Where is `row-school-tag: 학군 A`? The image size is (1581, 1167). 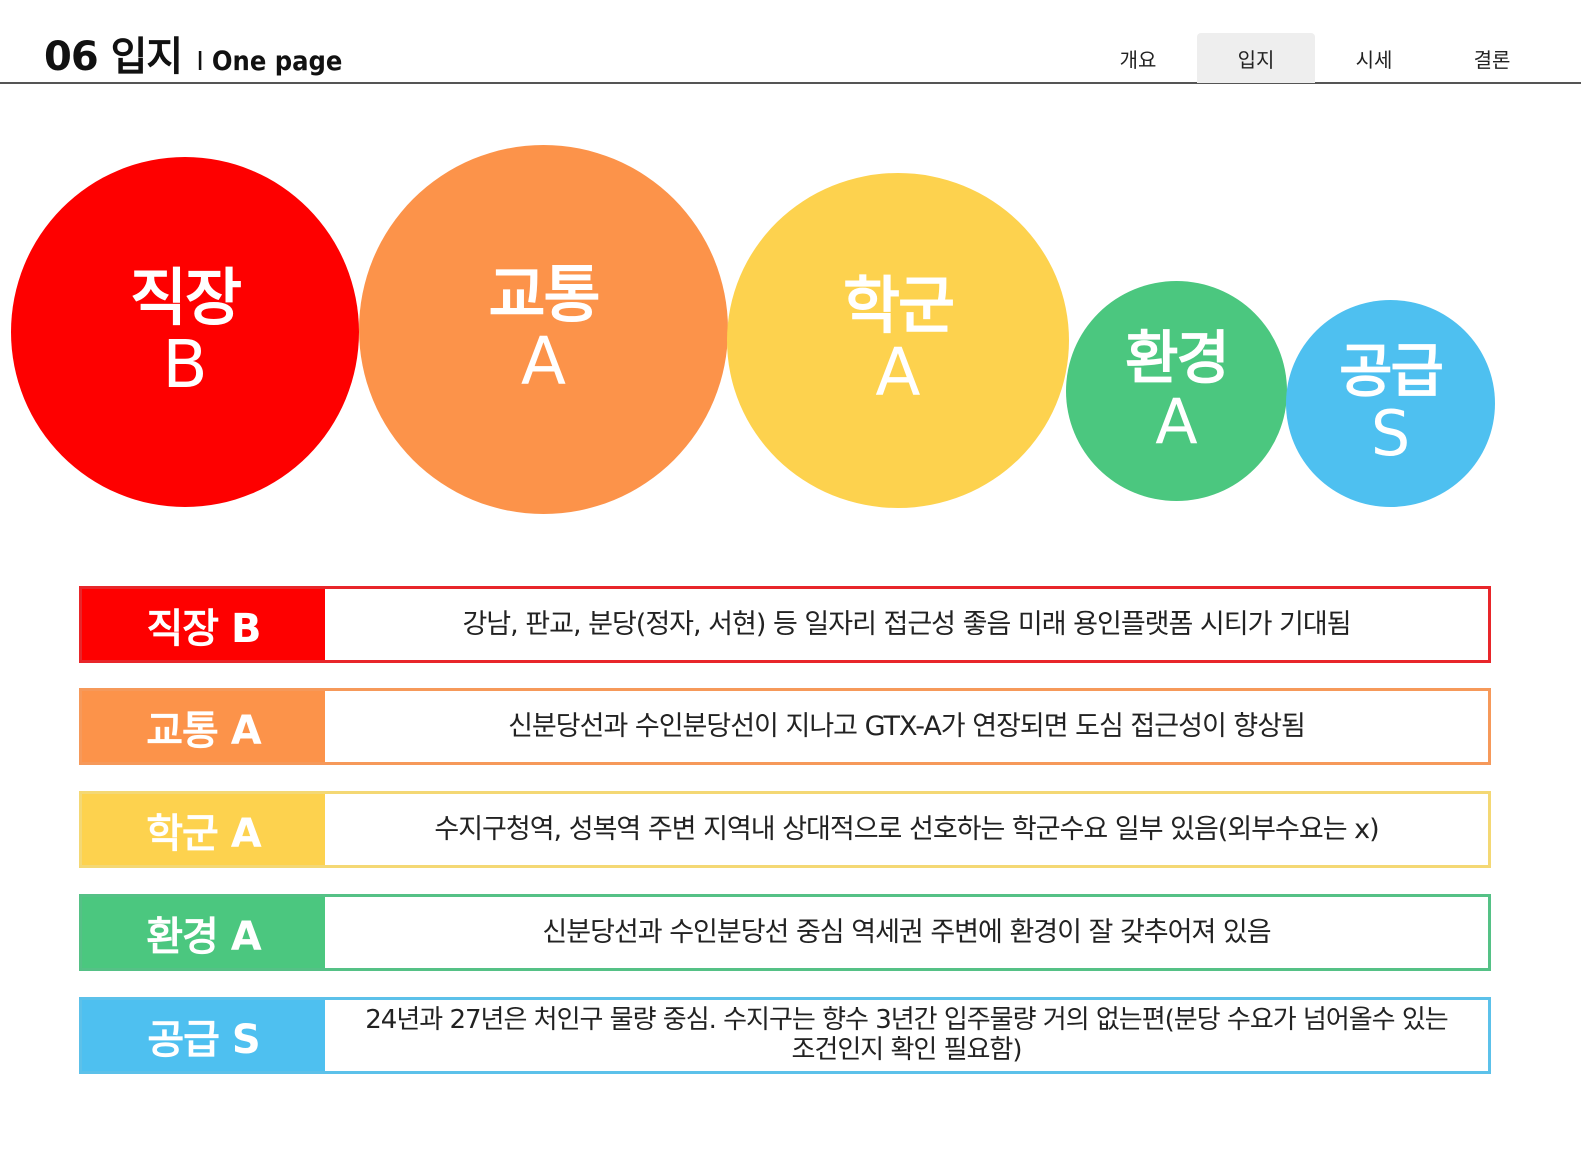 row-school-tag: 학군 A is located at coordinates (203, 829).